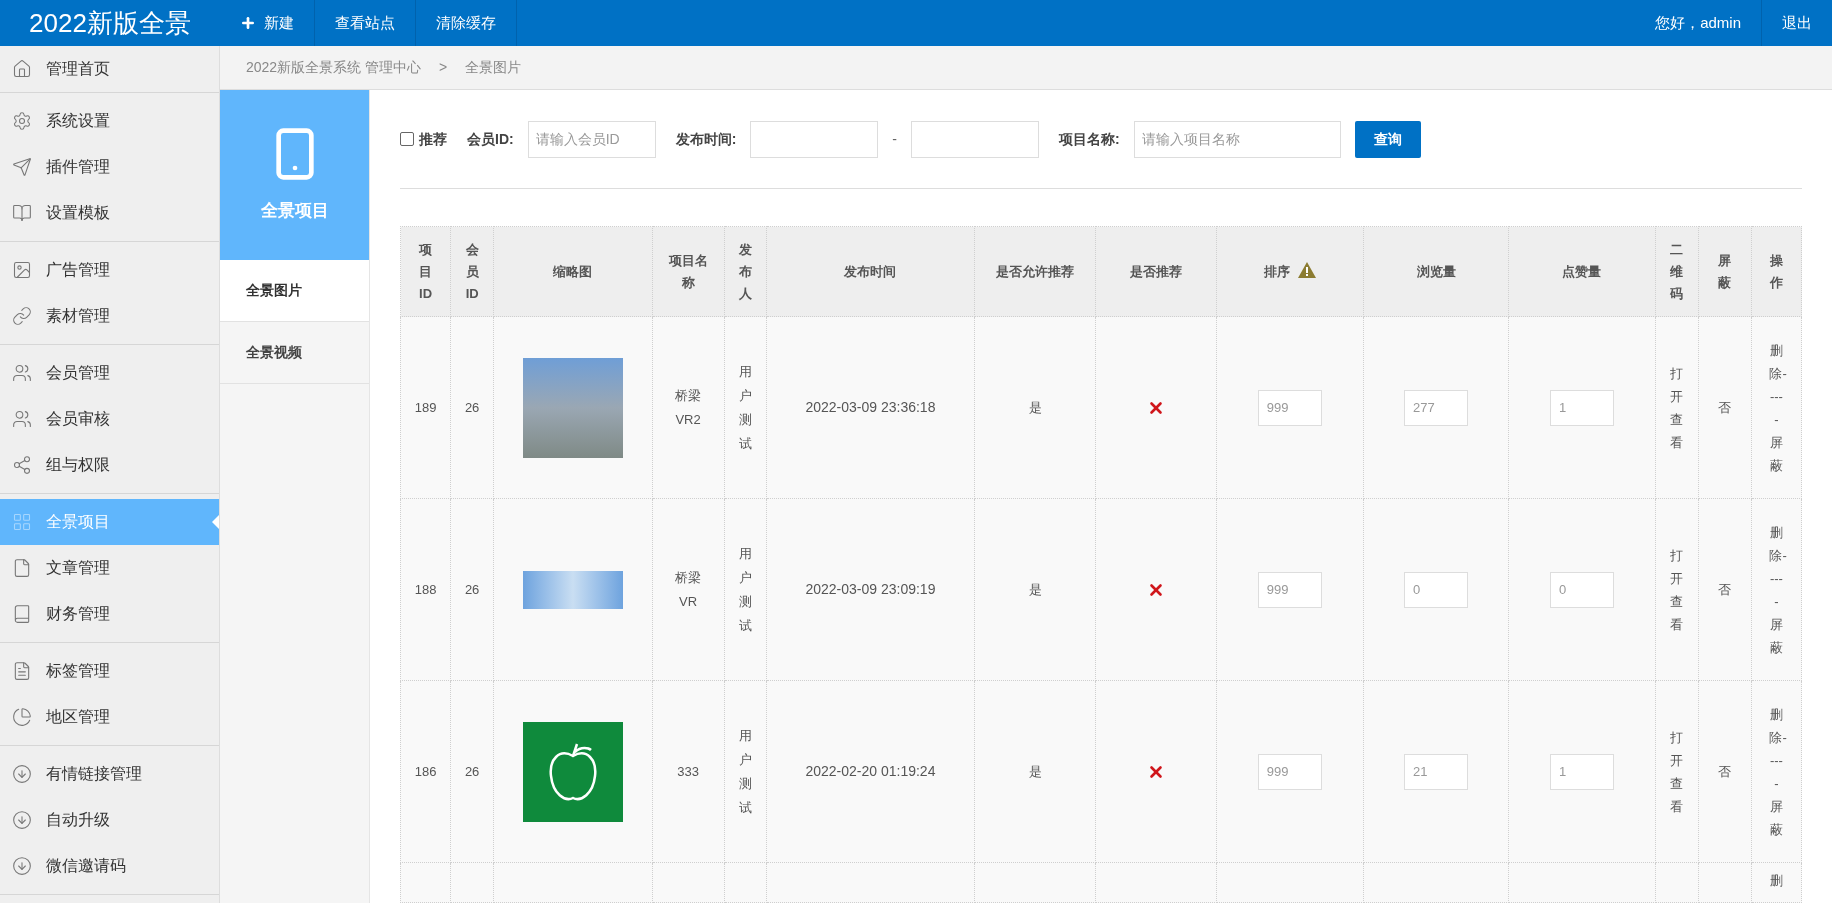 The height and width of the screenshot is (903, 1832). What do you see at coordinates (22, 671) in the screenshot?
I see `document-icon` at bounding box center [22, 671].